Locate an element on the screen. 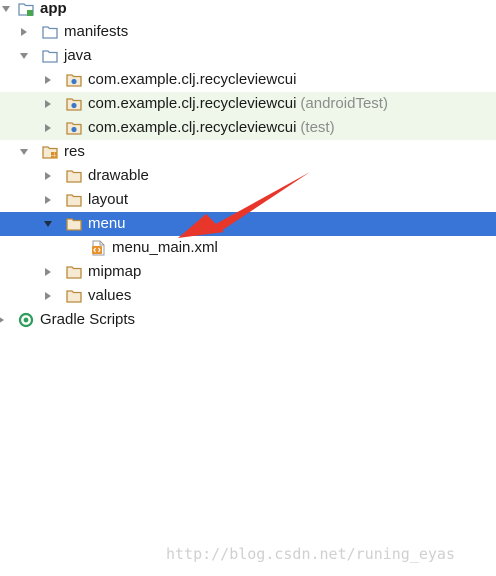  tree-item-manifests: manifests is located at coordinates (248, 32).